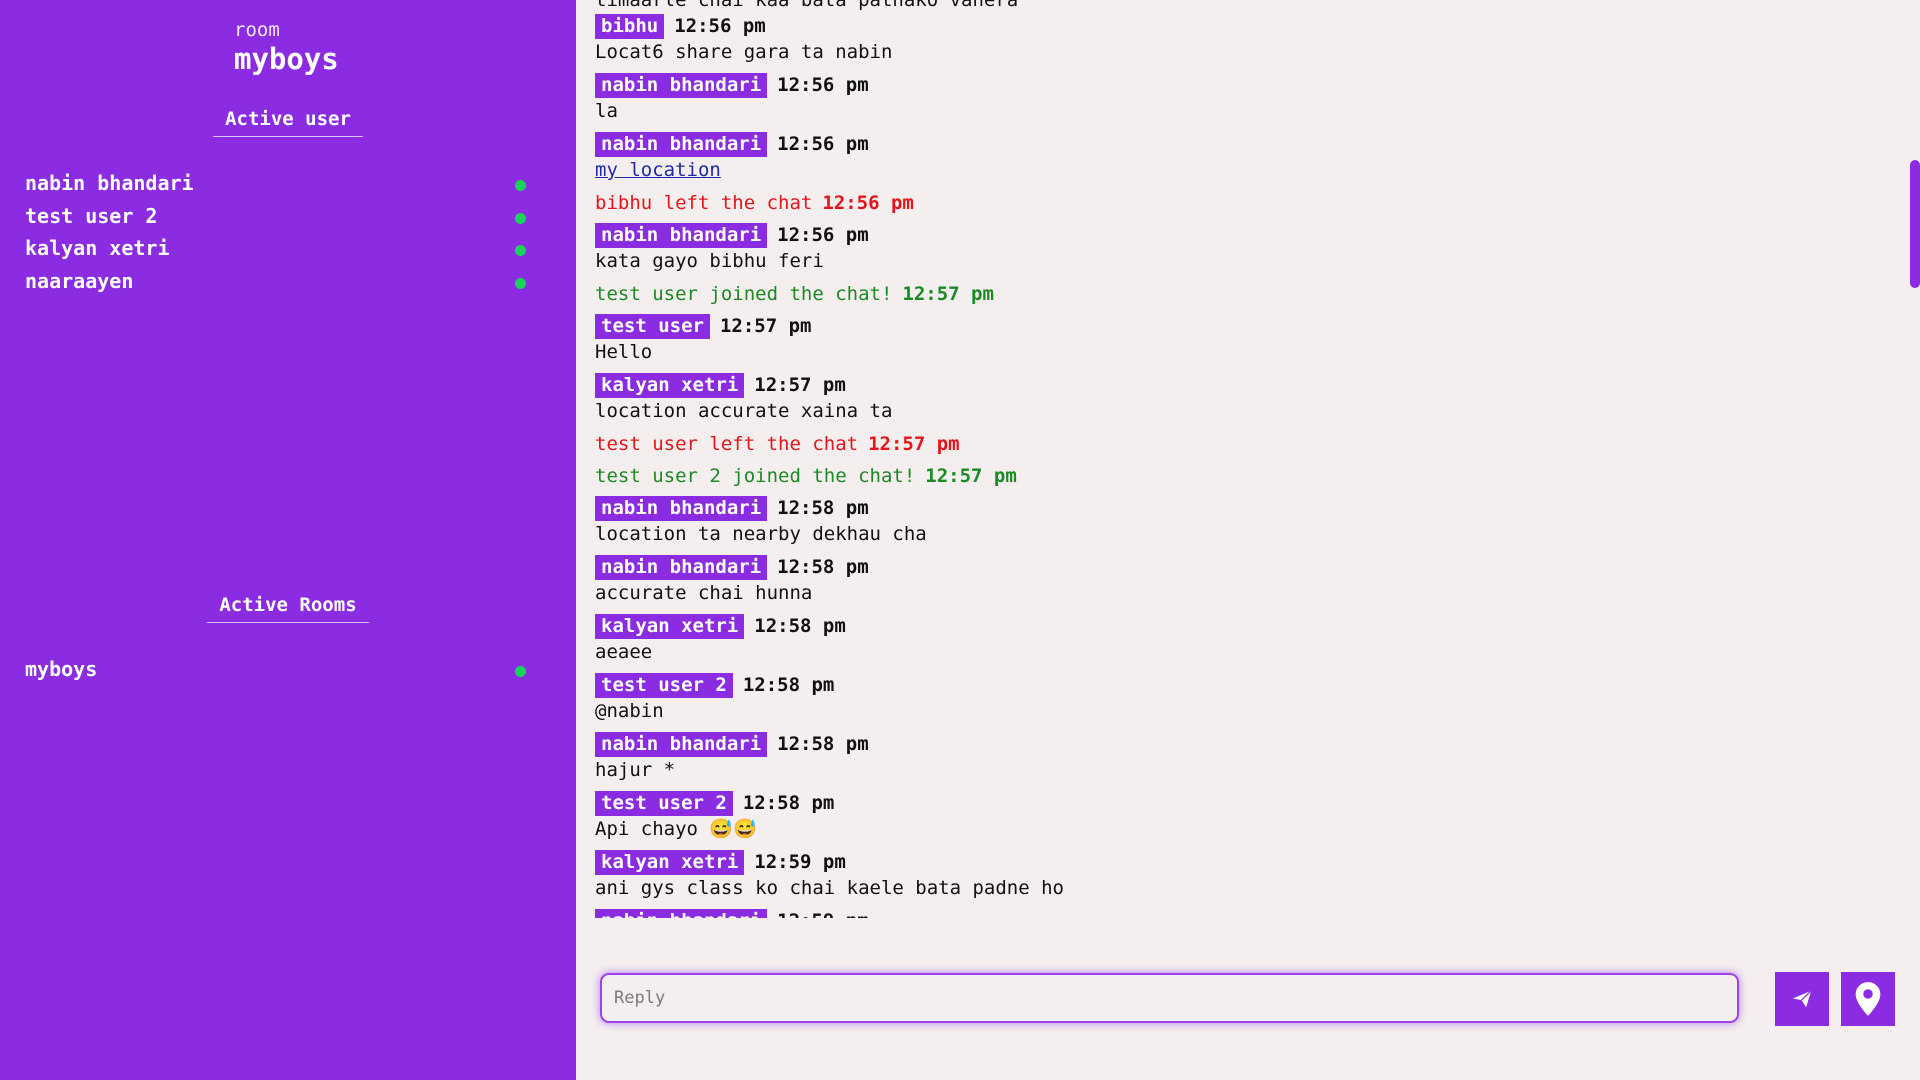 The width and height of the screenshot is (1920, 1080). What do you see at coordinates (91, 215) in the screenshot?
I see `active-user-name: test user 2` at bounding box center [91, 215].